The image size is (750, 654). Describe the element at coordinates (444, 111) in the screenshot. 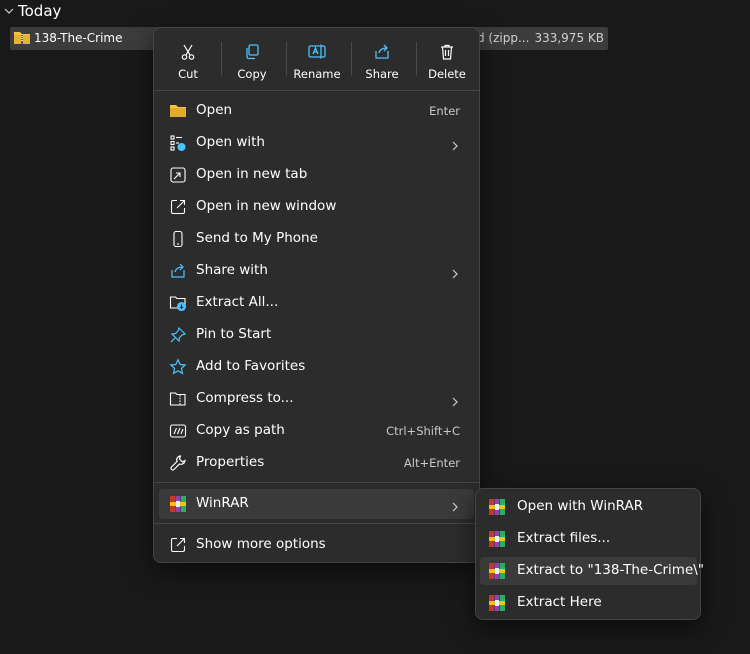

I see `shortcut-text: Enter` at that location.